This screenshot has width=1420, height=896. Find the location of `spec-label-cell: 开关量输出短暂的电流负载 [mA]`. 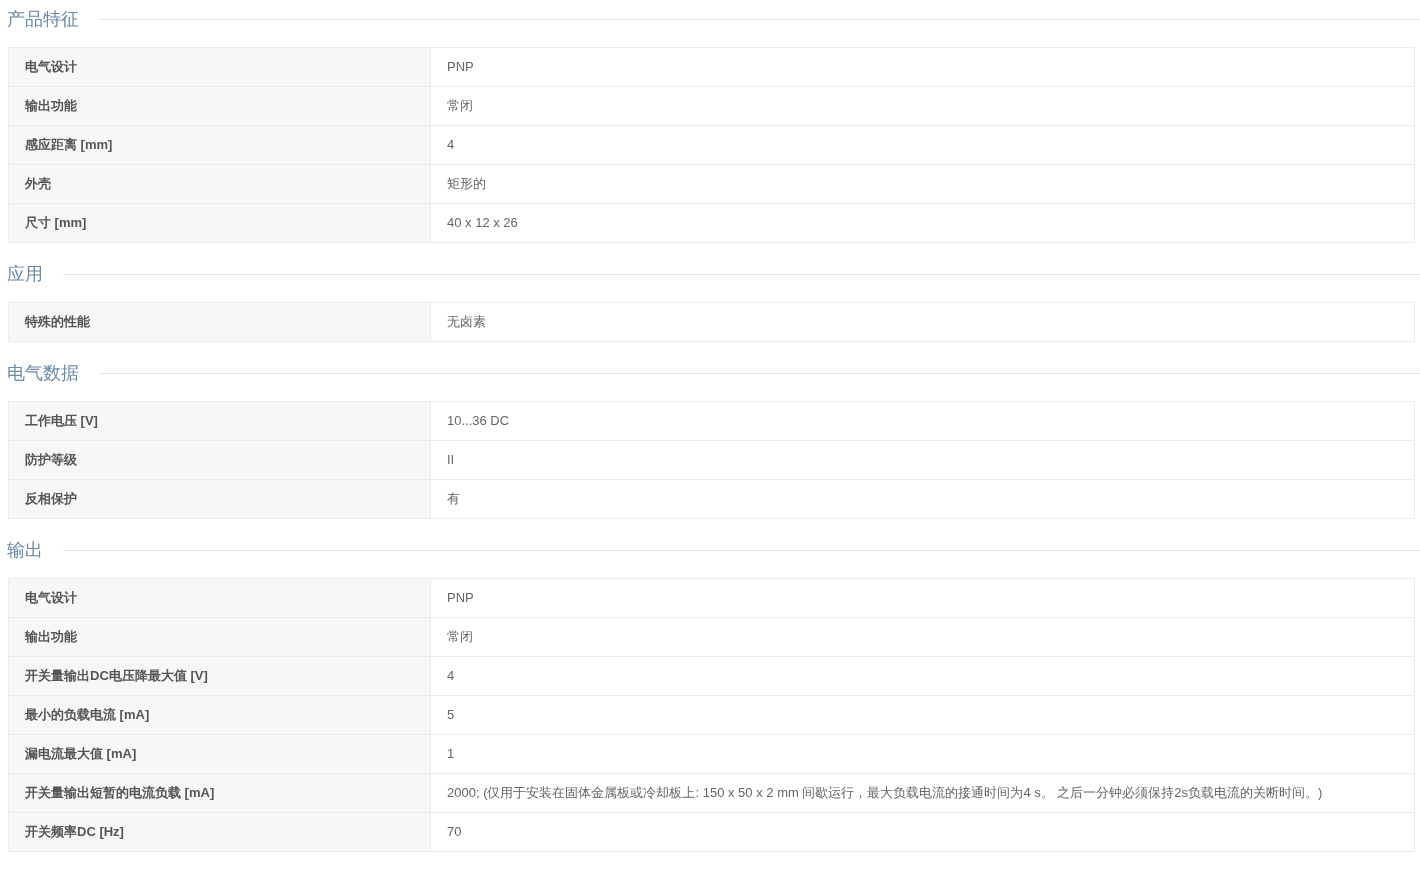

spec-label-cell: 开关量输出短暂的电流负载 [mA] is located at coordinates (220, 793).